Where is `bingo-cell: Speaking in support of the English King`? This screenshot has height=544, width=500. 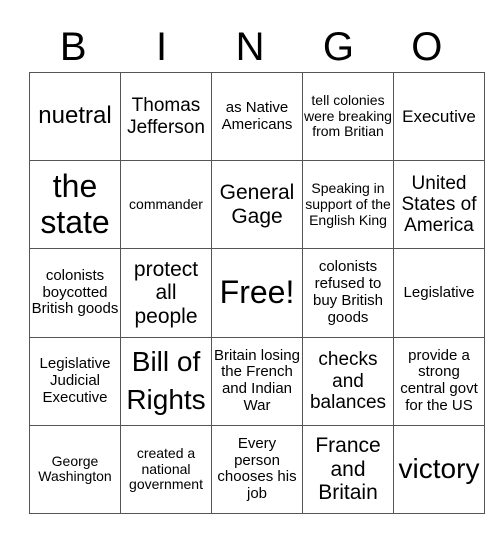
bingo-cell: Speaking in support of the English King is located at coordinates (348, 205).